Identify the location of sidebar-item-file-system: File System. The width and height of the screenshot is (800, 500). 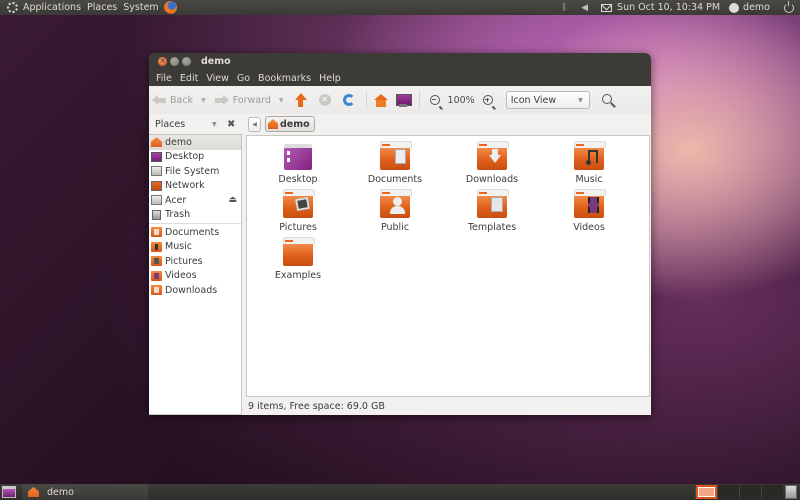
(195, 171).